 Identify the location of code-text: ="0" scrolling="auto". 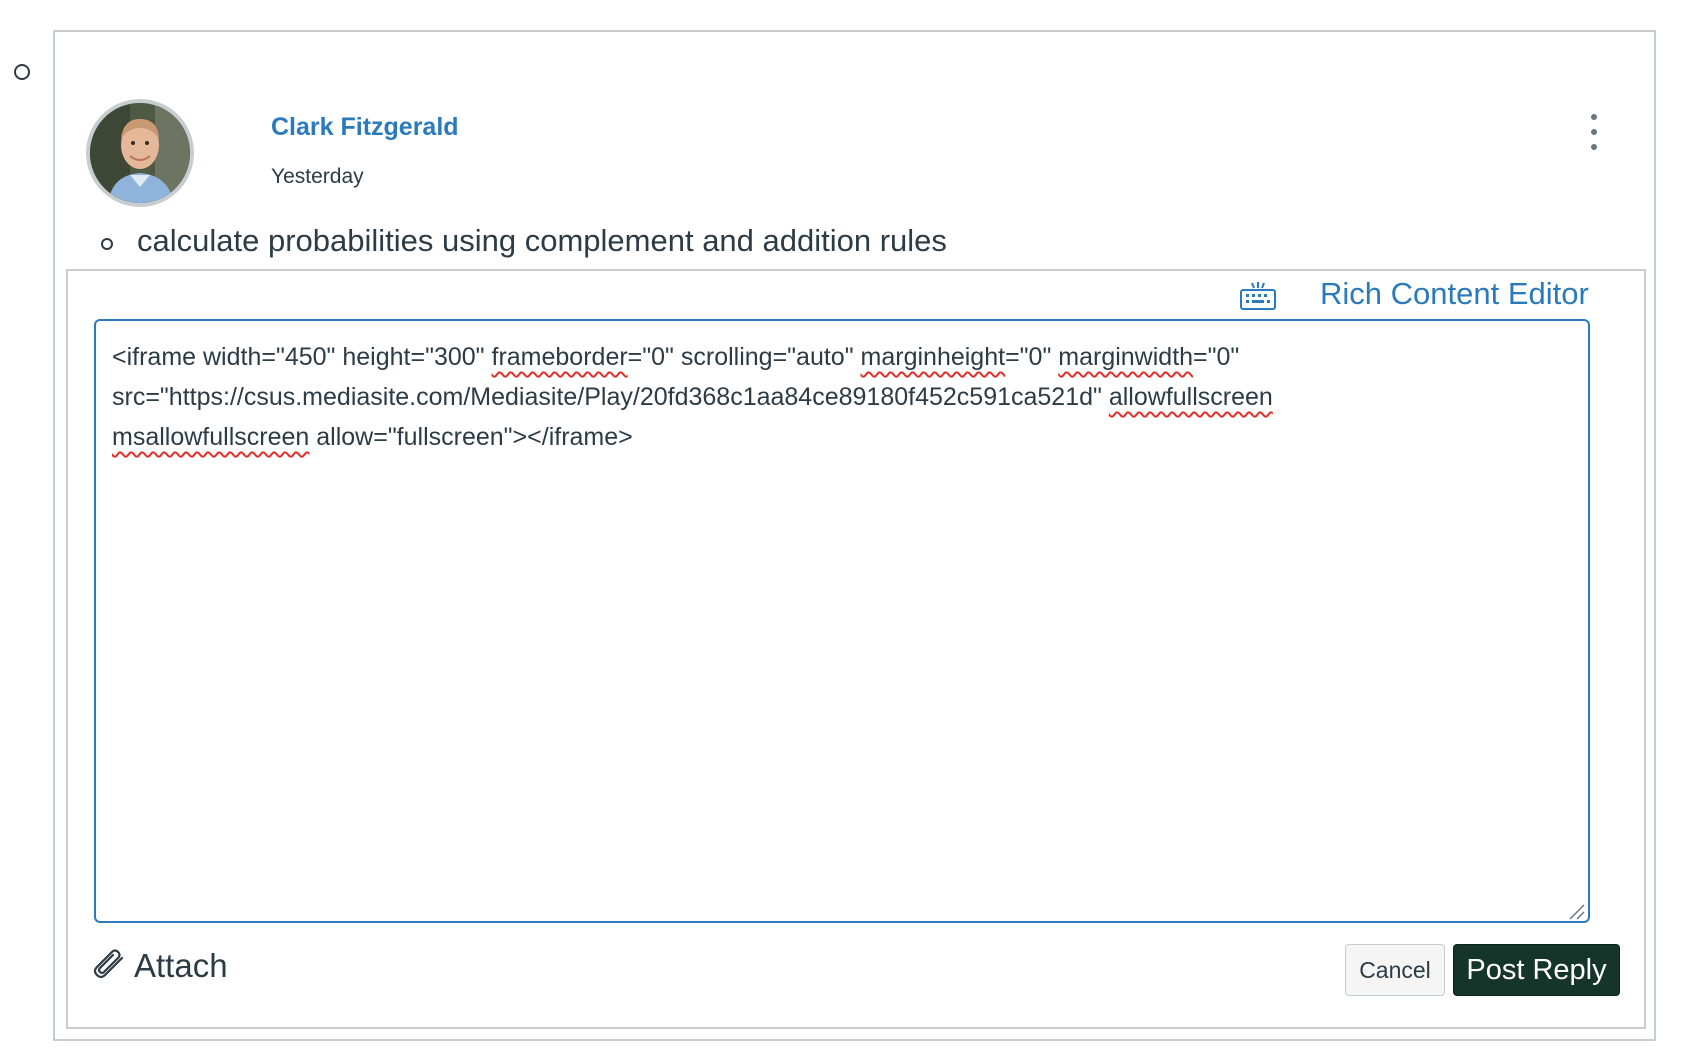
(744, 357).